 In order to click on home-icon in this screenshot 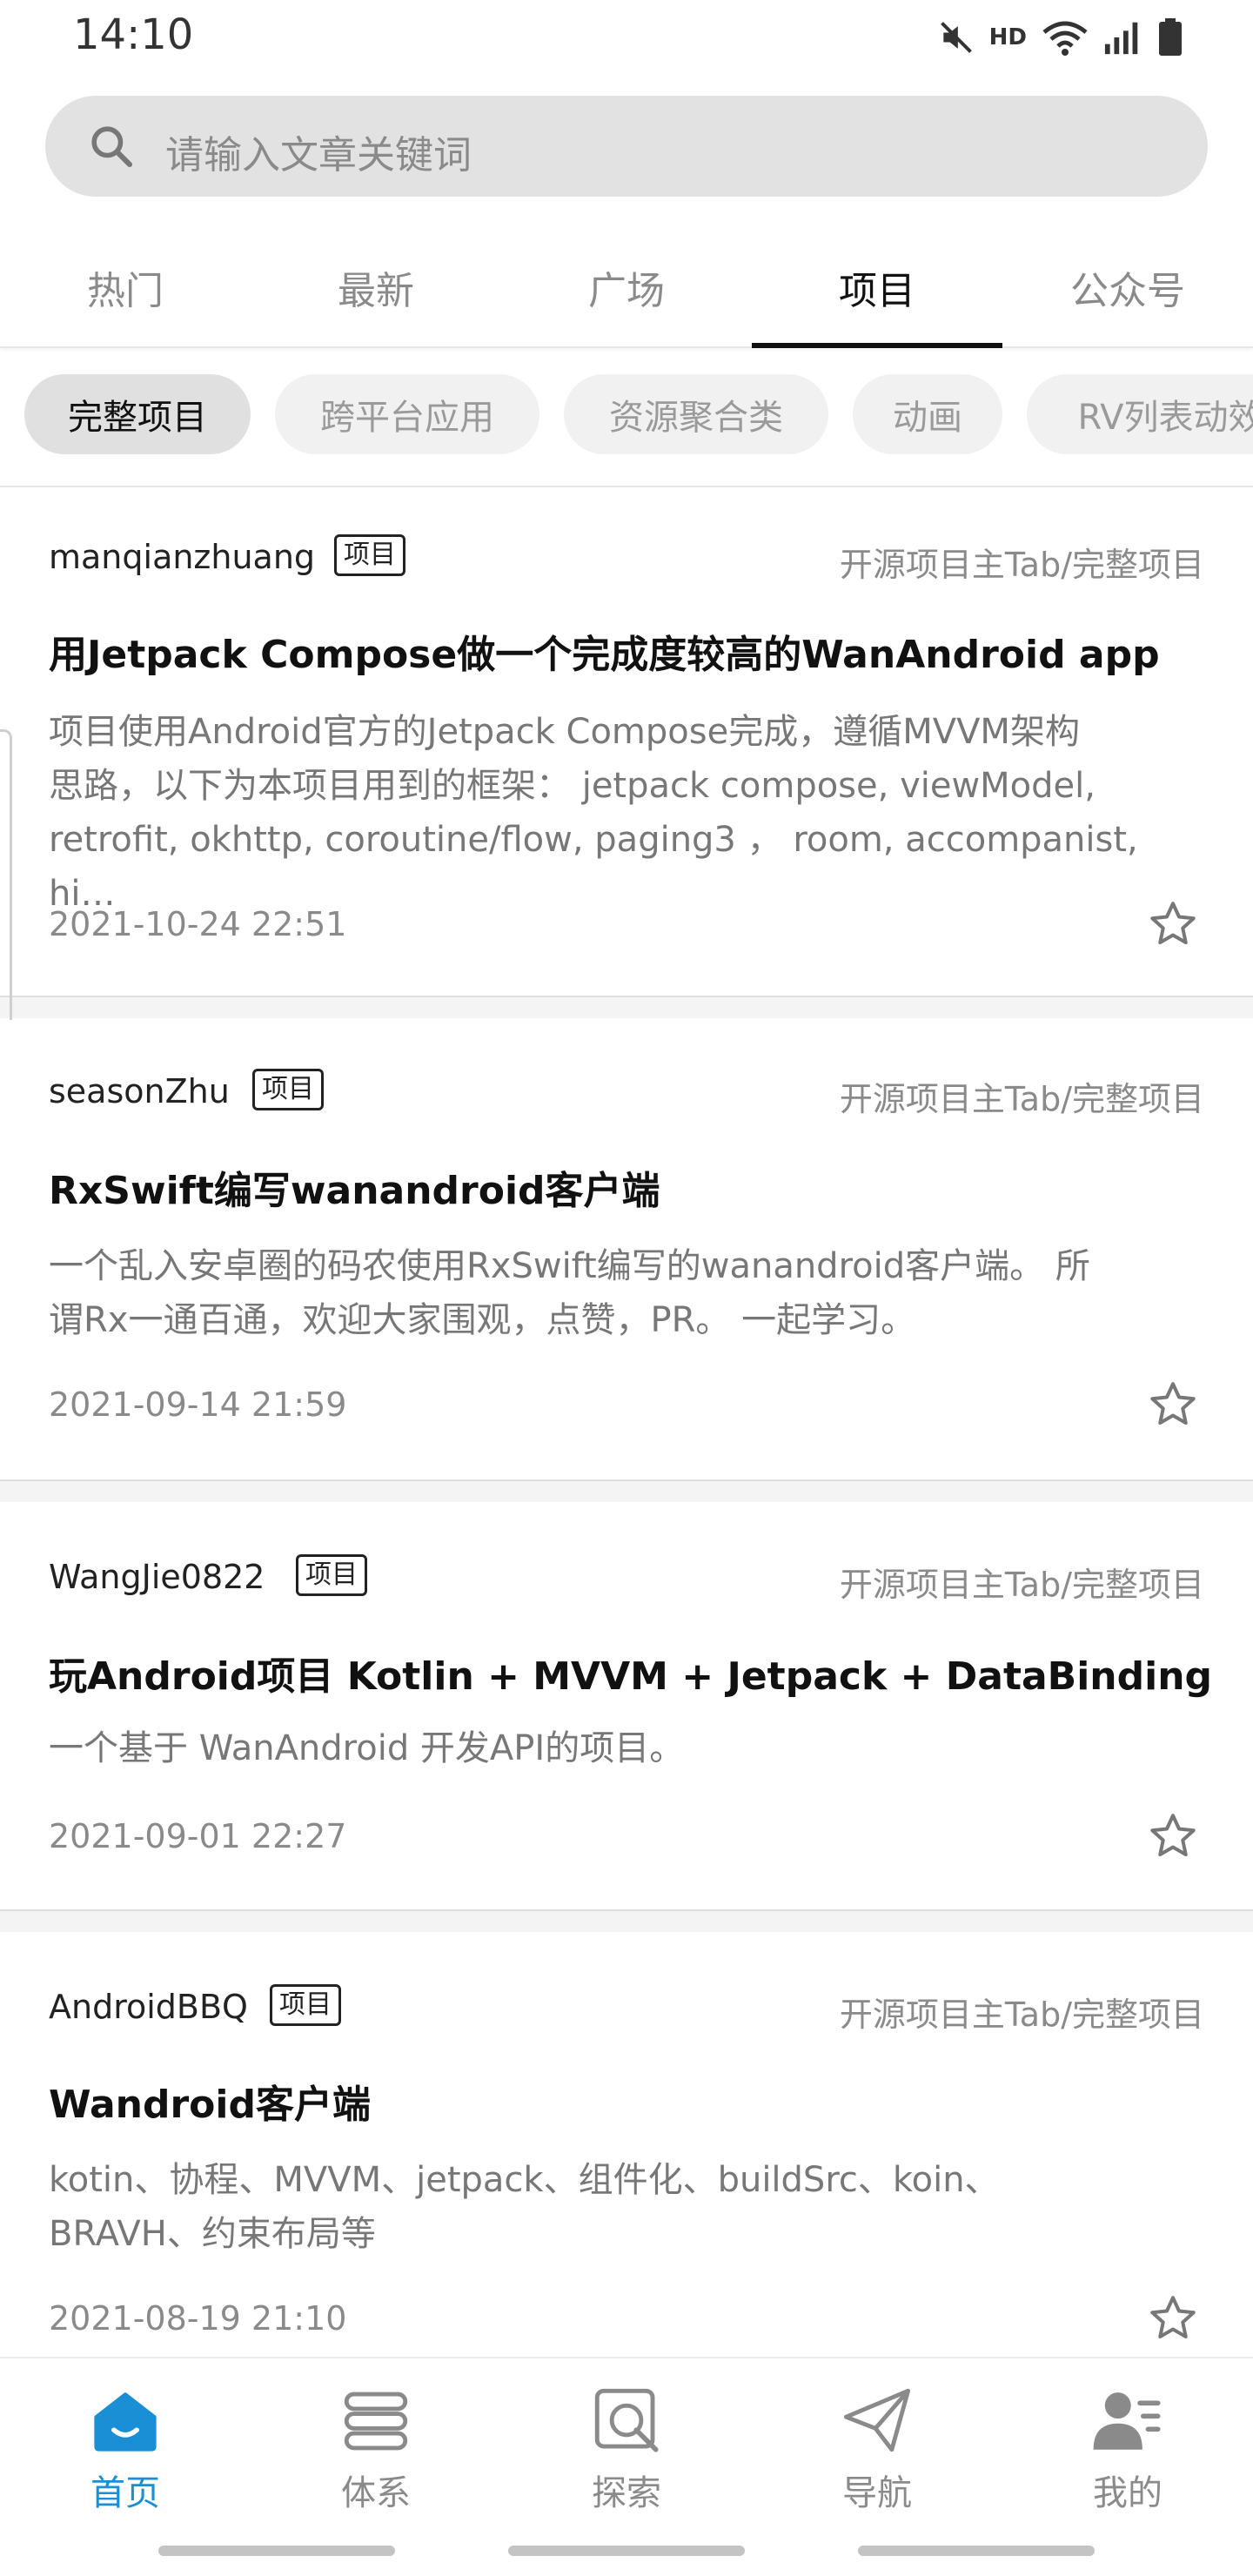, I will do `click(125, 2422)`.